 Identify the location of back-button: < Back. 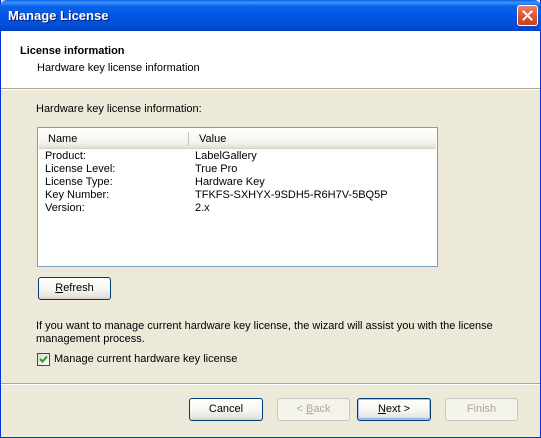
(313, 409).